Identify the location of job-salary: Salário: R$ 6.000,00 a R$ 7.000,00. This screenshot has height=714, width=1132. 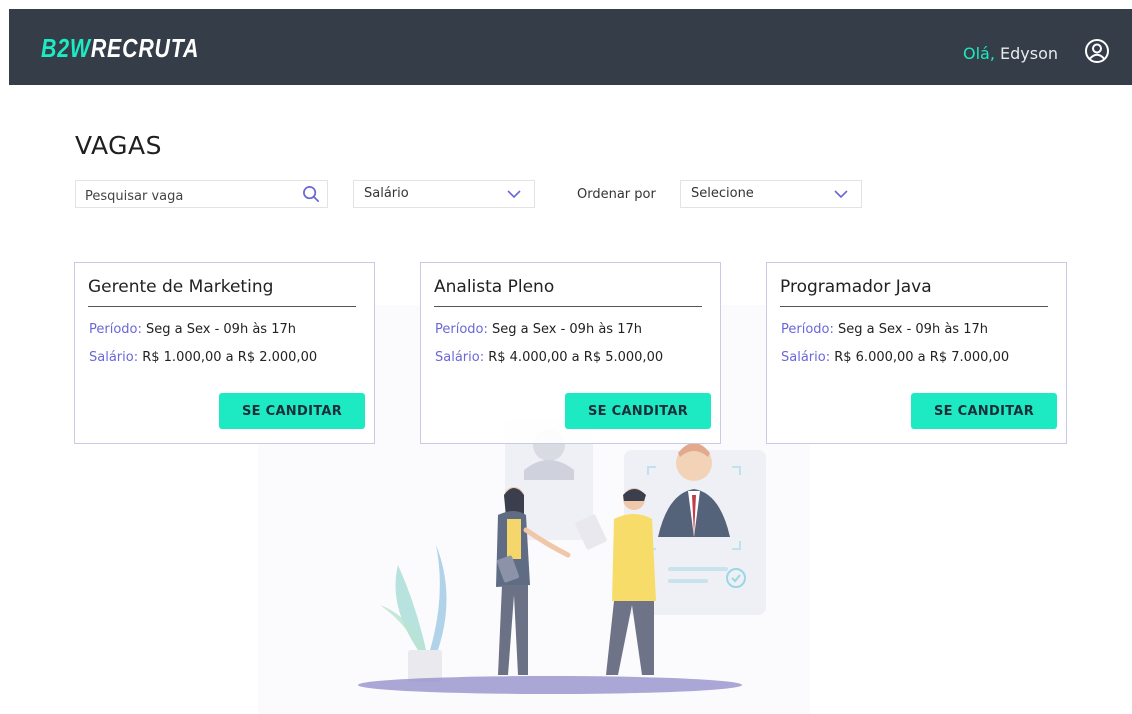
(895, 357).